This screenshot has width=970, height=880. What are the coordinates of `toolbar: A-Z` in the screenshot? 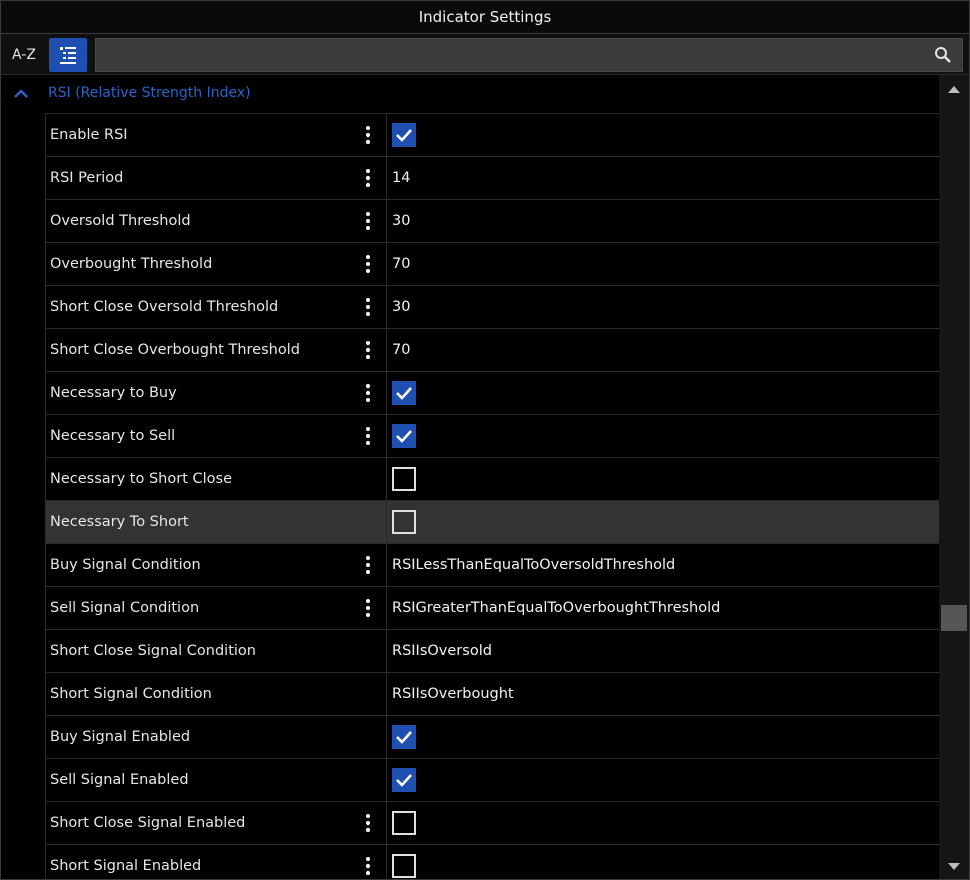 It's located at (485, 54).